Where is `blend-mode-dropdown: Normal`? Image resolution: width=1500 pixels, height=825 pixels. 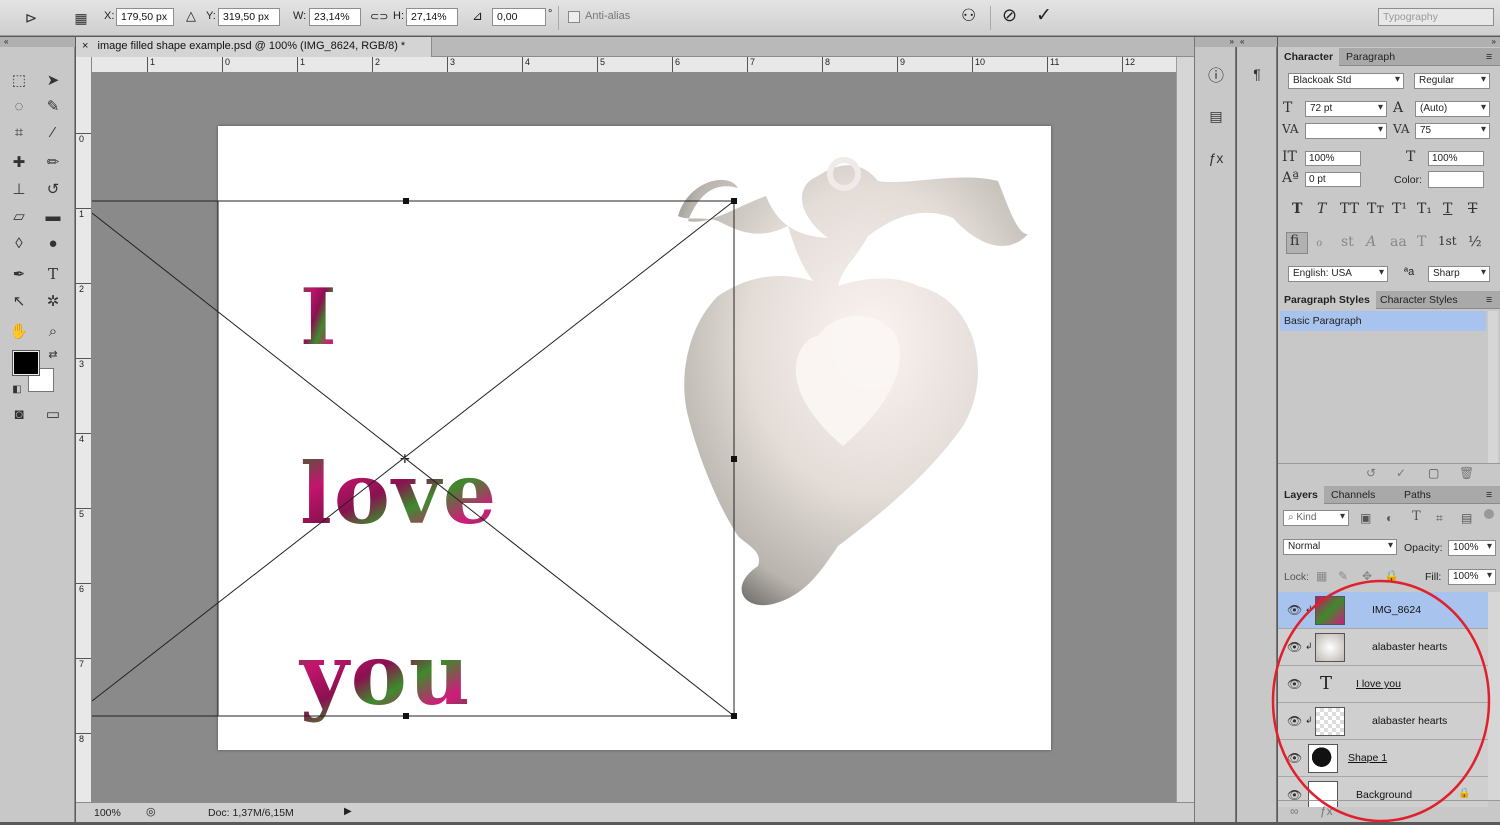
blend-mode-dropdown: Normal is located at coordinates (1340, 547).